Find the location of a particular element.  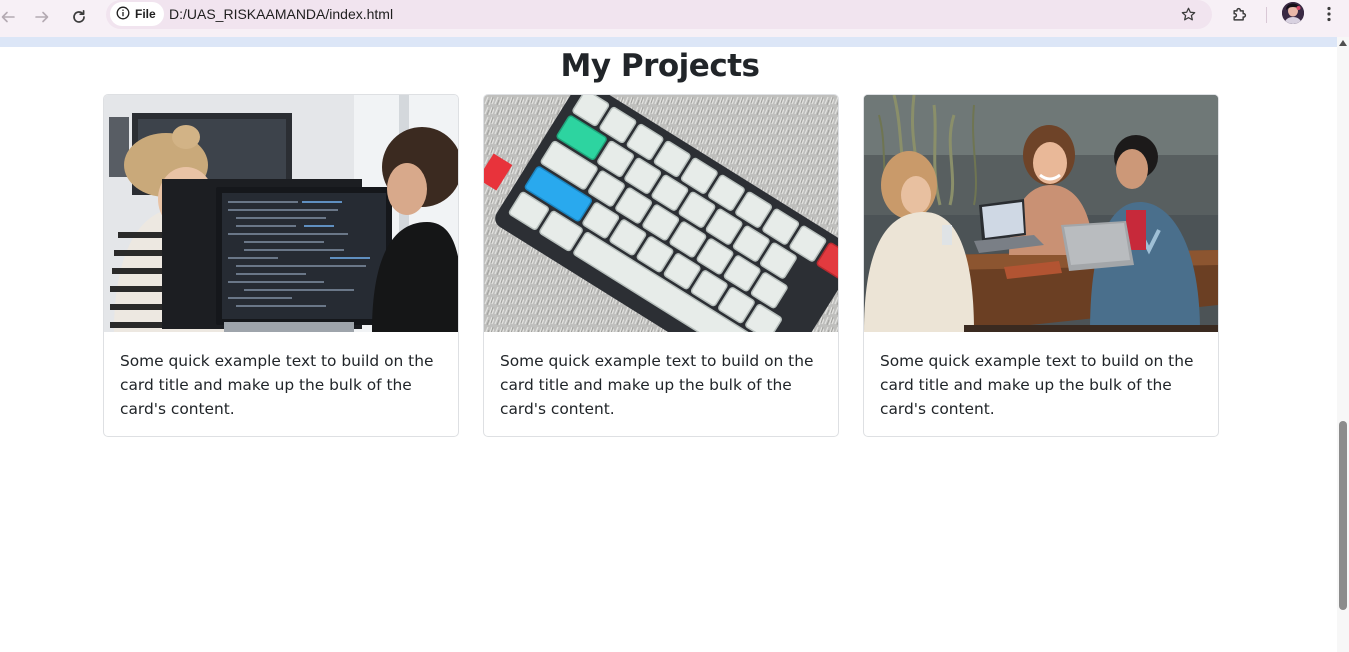

kebab-menu-icon is located at coordinates (1329, 14).